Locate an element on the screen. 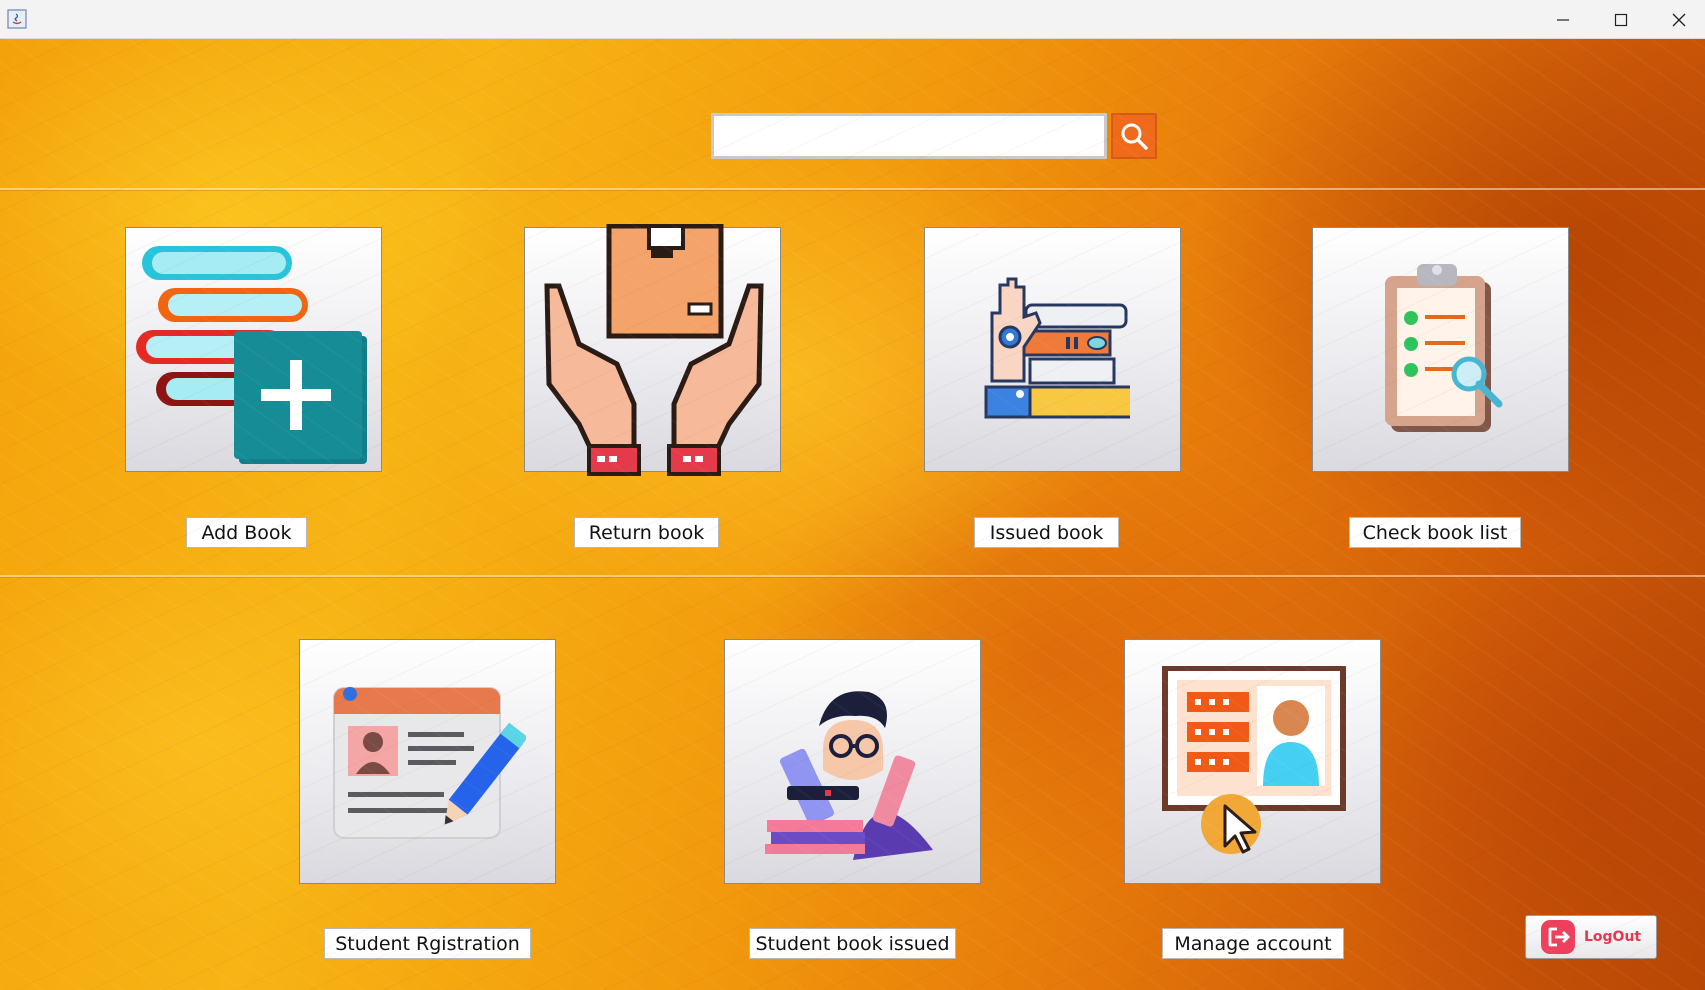 The image size is (1705, 990). minimize-icon is located at coordinates (1563, 19).